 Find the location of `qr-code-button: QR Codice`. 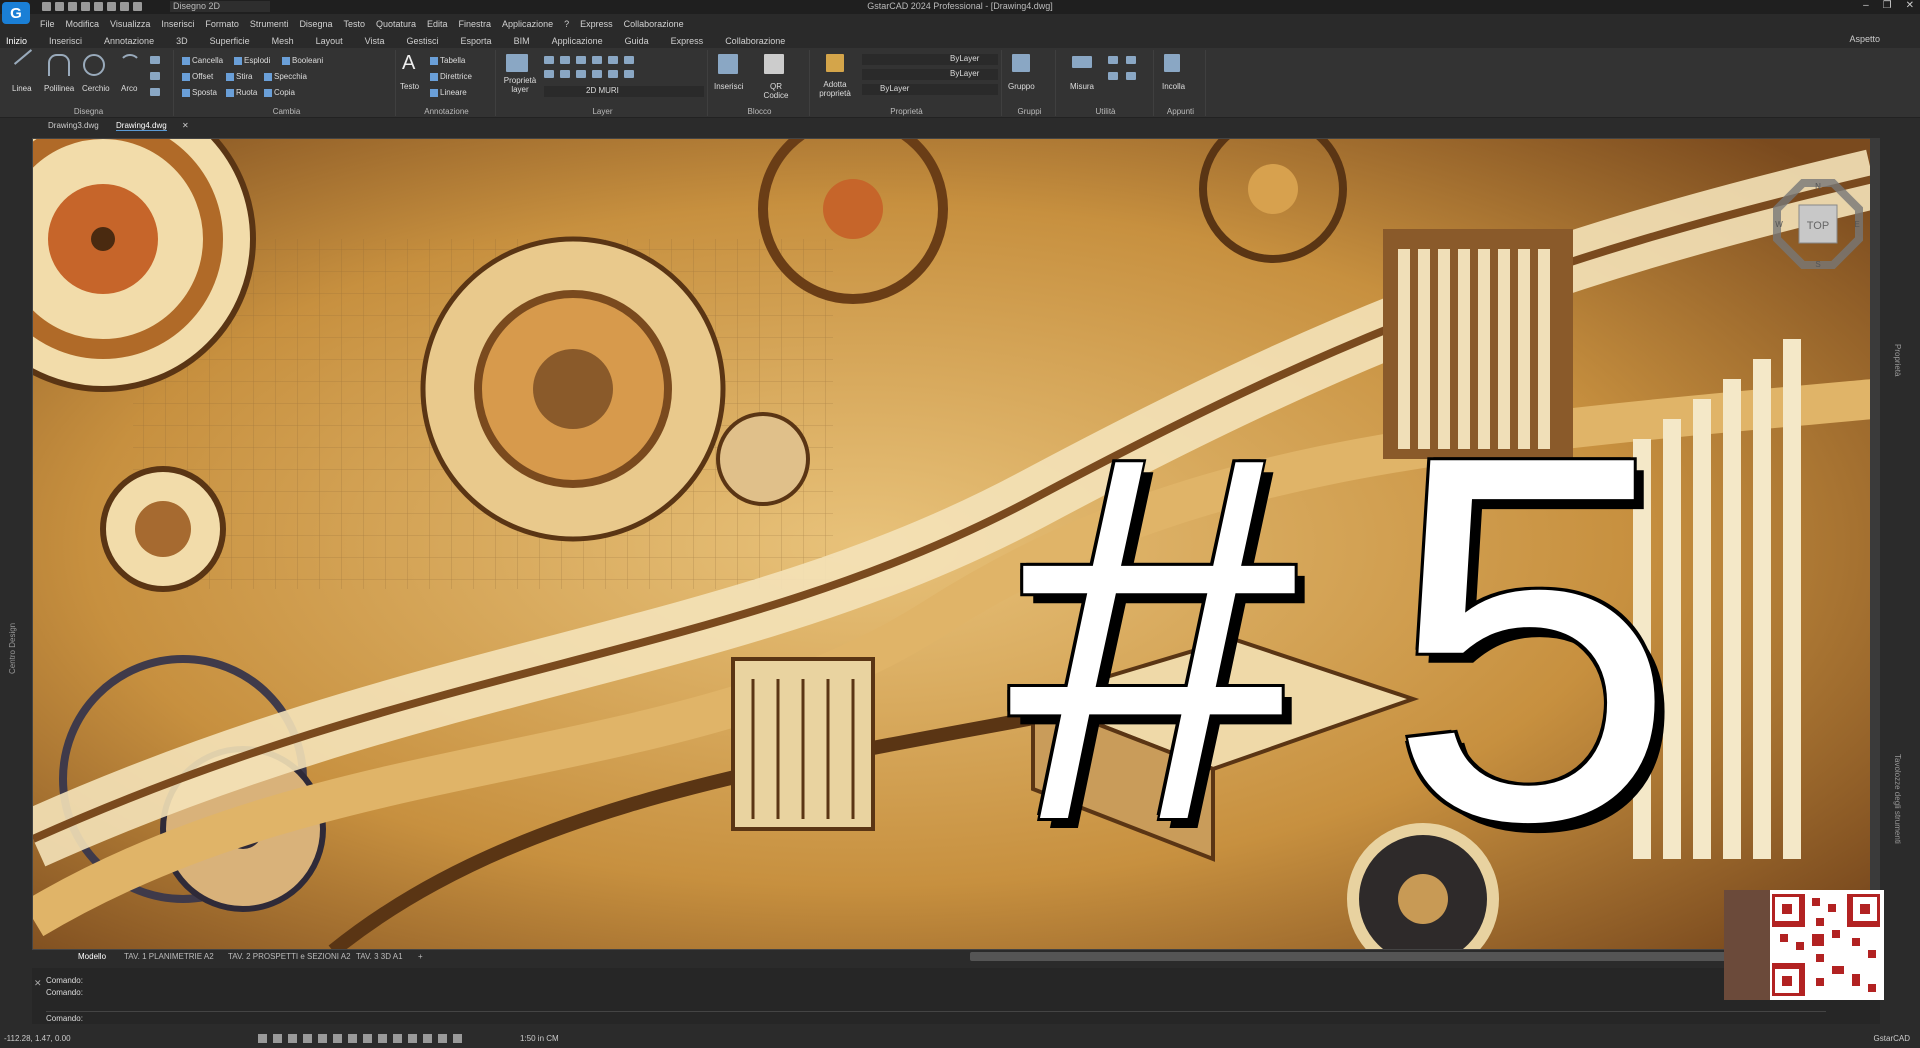

qr-code-button: QR Codice is located at coordinates (776, 91).